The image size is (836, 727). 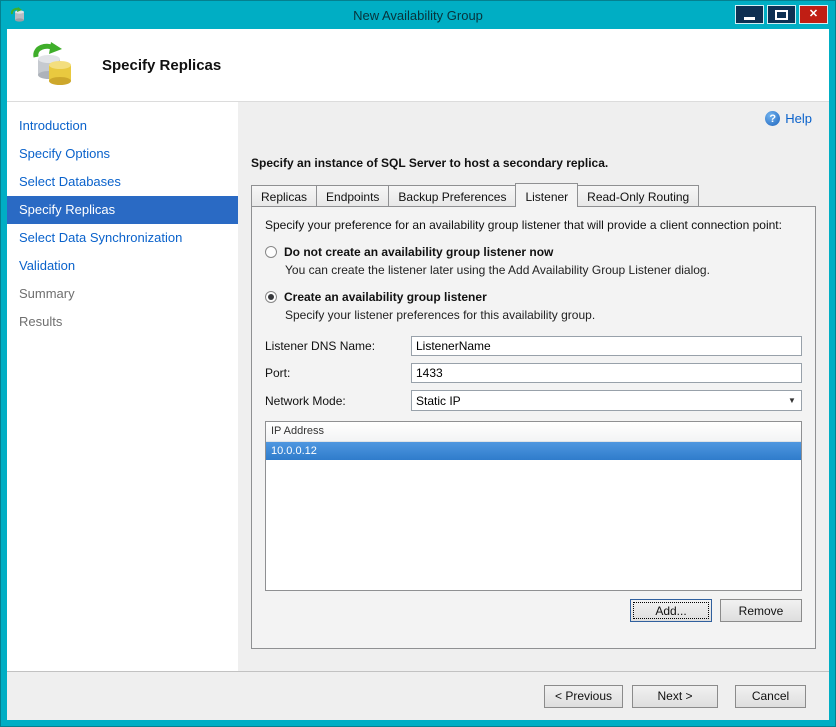 I want to click on sidebar-item-specify-replicas: Specify Replicas, so click(x=122, y=210).